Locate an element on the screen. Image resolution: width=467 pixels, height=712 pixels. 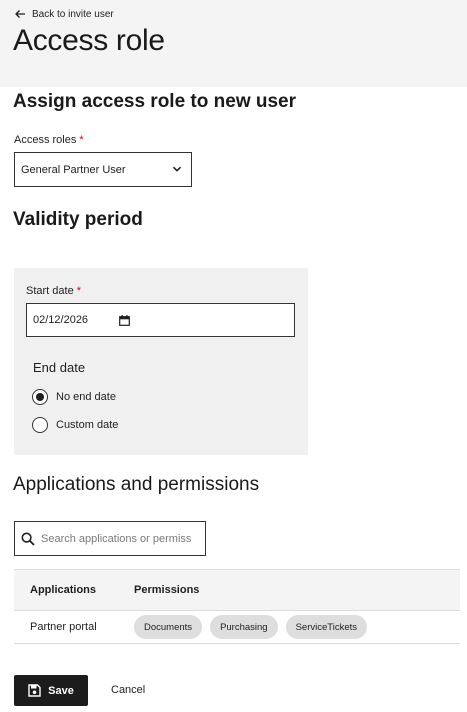
calendar-icon is located at coordinates (124, 320).